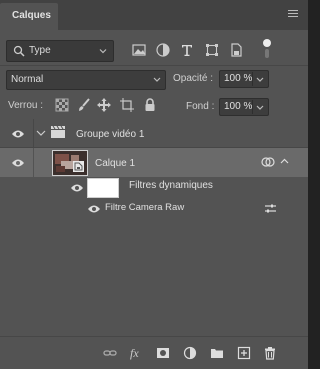 The height and width of the screenshot is (369, 320). What do you see at coordinates (217, 353) in the screenshot?
I see `new-group-folder-icon` at bounding box center [217, 353].